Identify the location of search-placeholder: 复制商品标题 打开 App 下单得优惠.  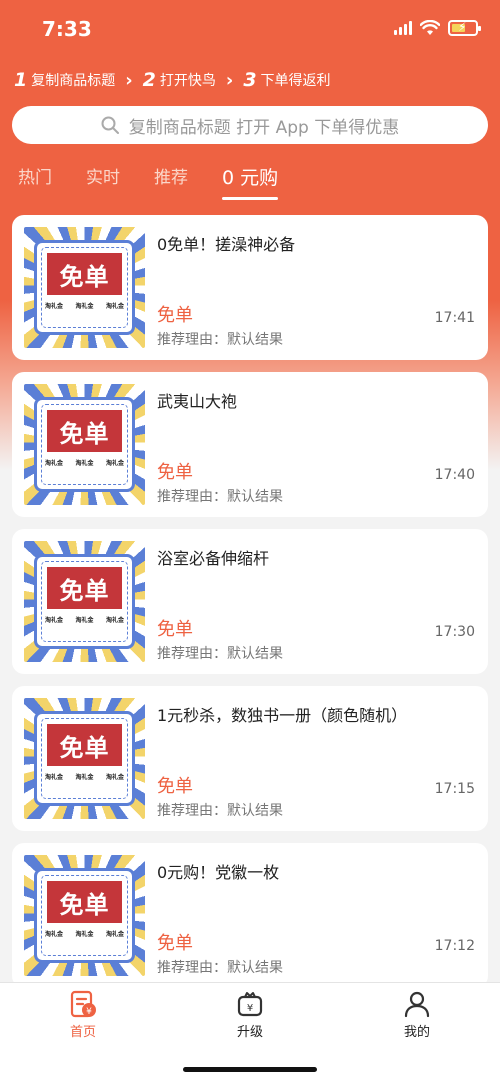
(264, 127).